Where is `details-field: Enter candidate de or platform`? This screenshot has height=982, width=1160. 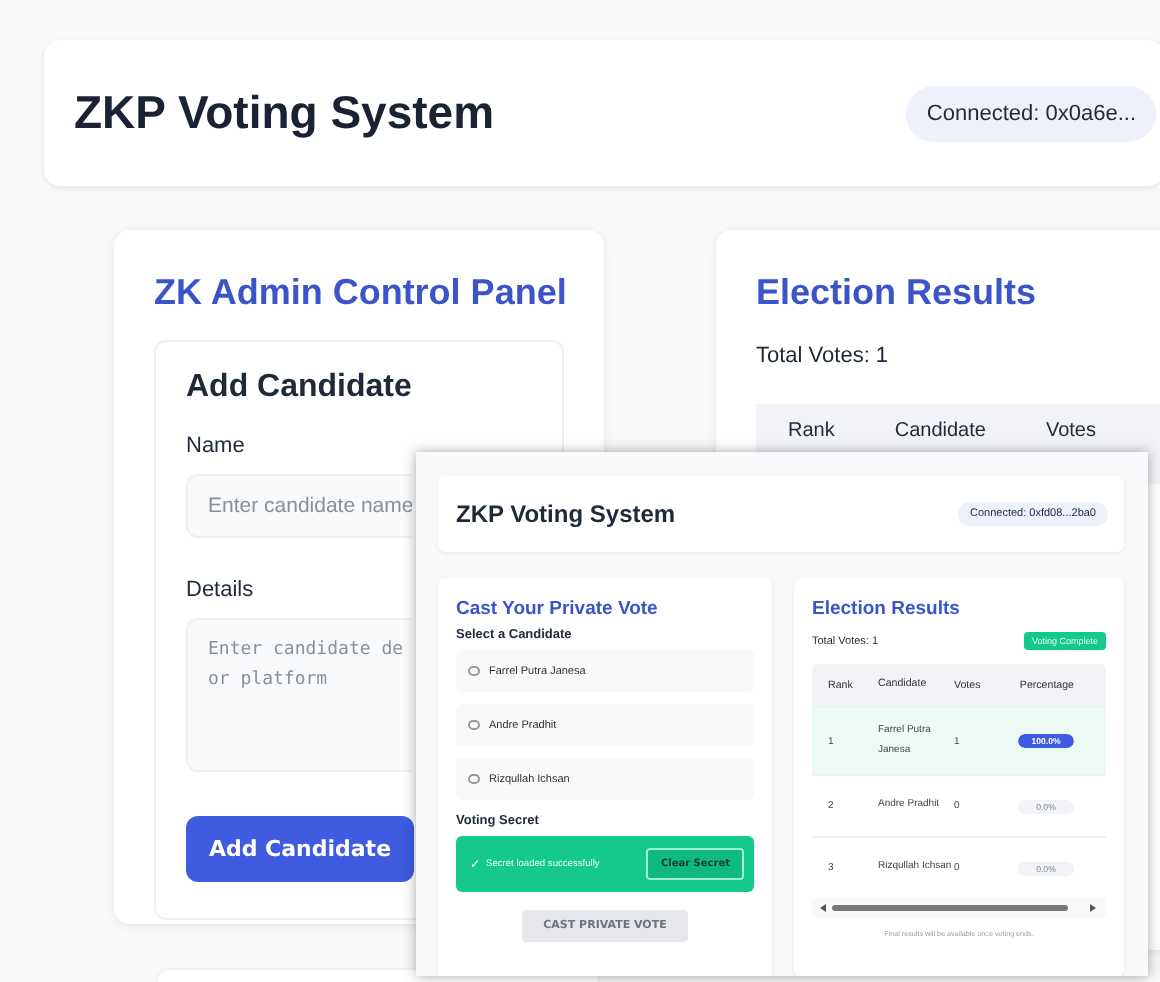
details-field: Enter candidate de or platform is located at coordinates (299, 694).